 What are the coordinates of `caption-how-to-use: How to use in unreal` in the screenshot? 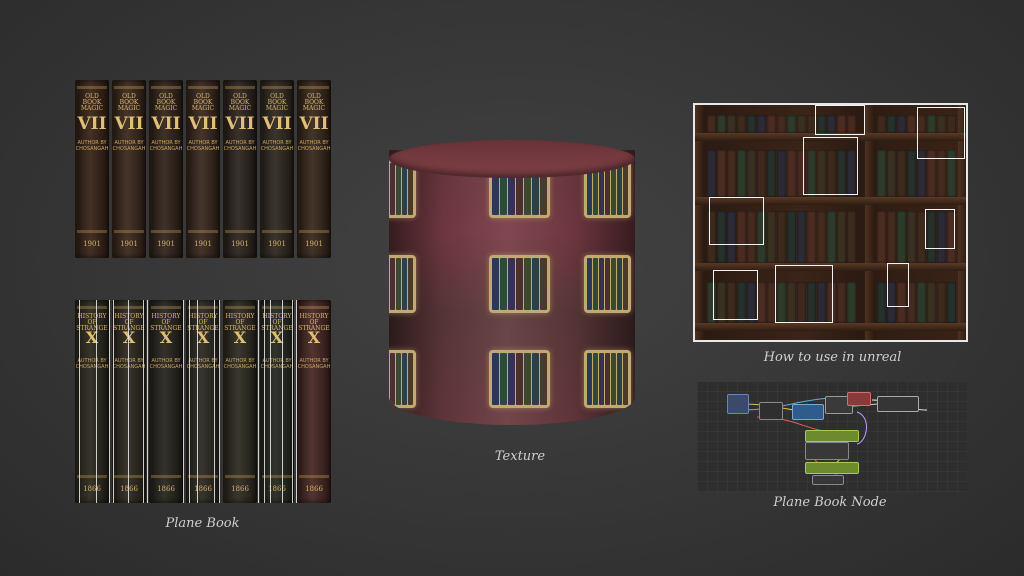 It's located at (832, 357).